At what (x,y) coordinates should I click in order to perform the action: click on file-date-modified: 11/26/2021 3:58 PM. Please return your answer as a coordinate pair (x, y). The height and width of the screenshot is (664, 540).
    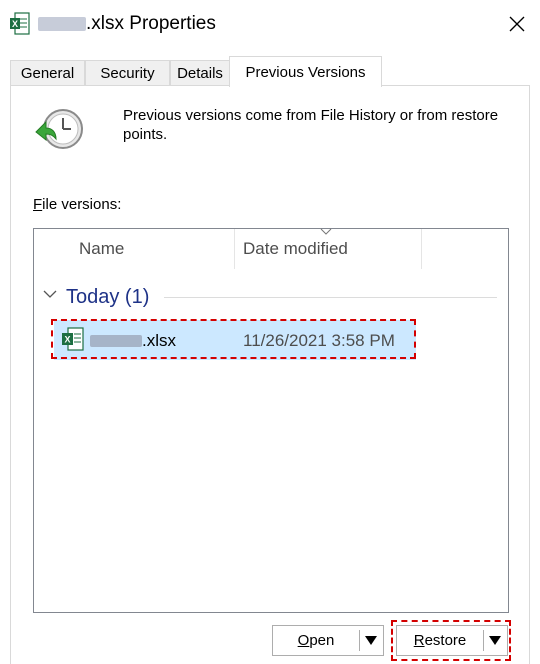
    Looking at the image, I should click on (319, 340).